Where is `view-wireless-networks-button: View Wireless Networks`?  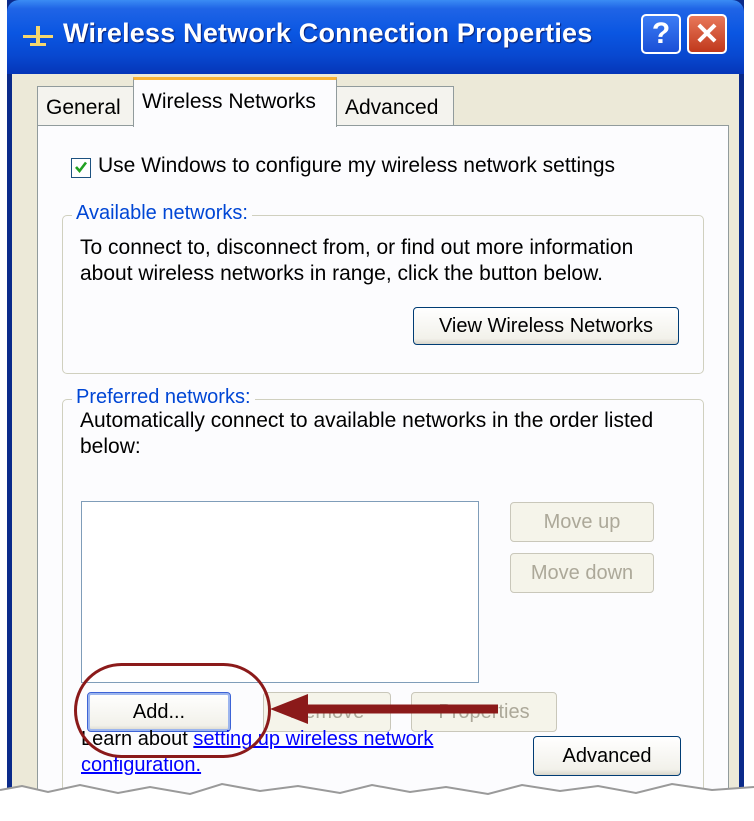
view-wireless-networks-button: View Wireless Networks is located at coordinates (546, 326).